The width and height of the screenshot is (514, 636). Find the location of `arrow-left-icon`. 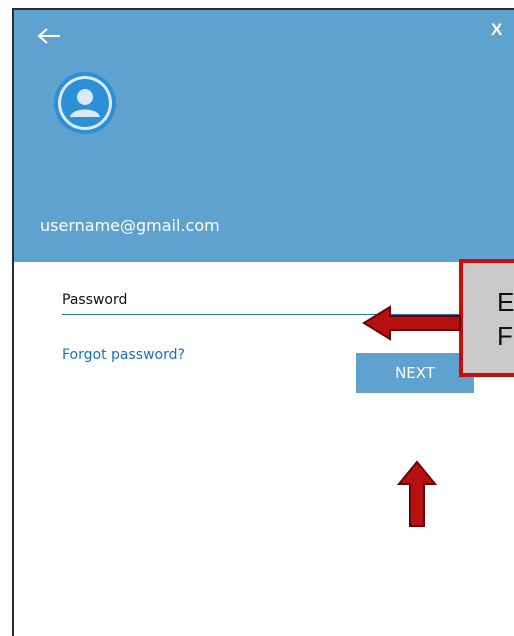

arrow-left-icon is located at coordinates (48, 36).